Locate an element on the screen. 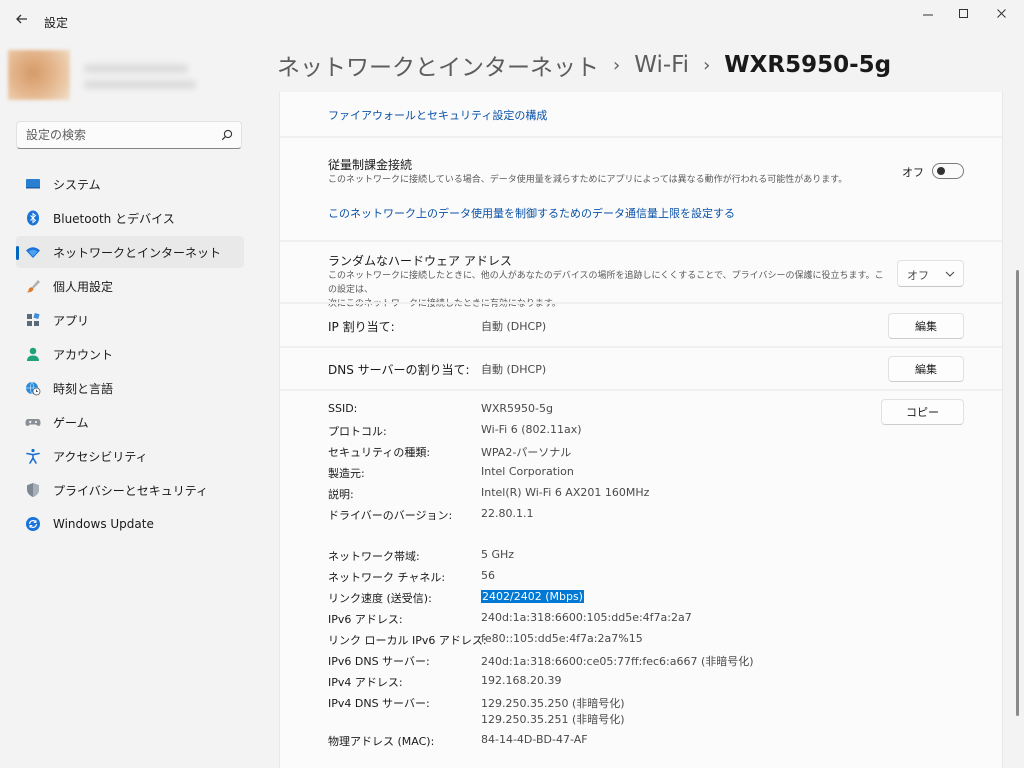  sidebar-item-label: アプリ is located at coordinates (71, 320).